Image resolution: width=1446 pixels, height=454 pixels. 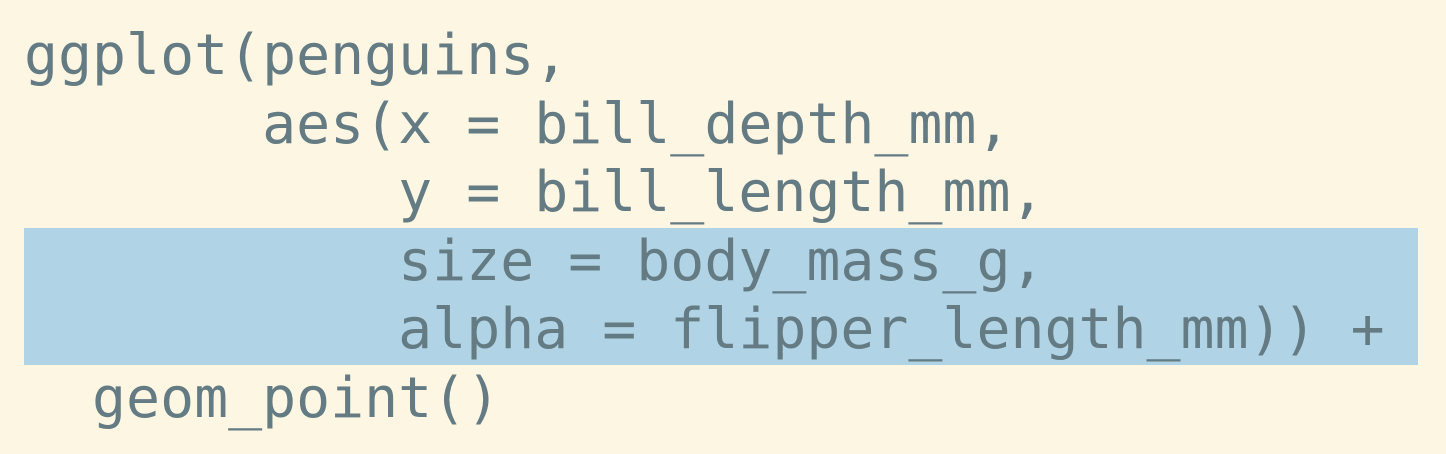 I want to click on code-line: aes(x = bill_depth_mm,, so click(x=517, y=124).